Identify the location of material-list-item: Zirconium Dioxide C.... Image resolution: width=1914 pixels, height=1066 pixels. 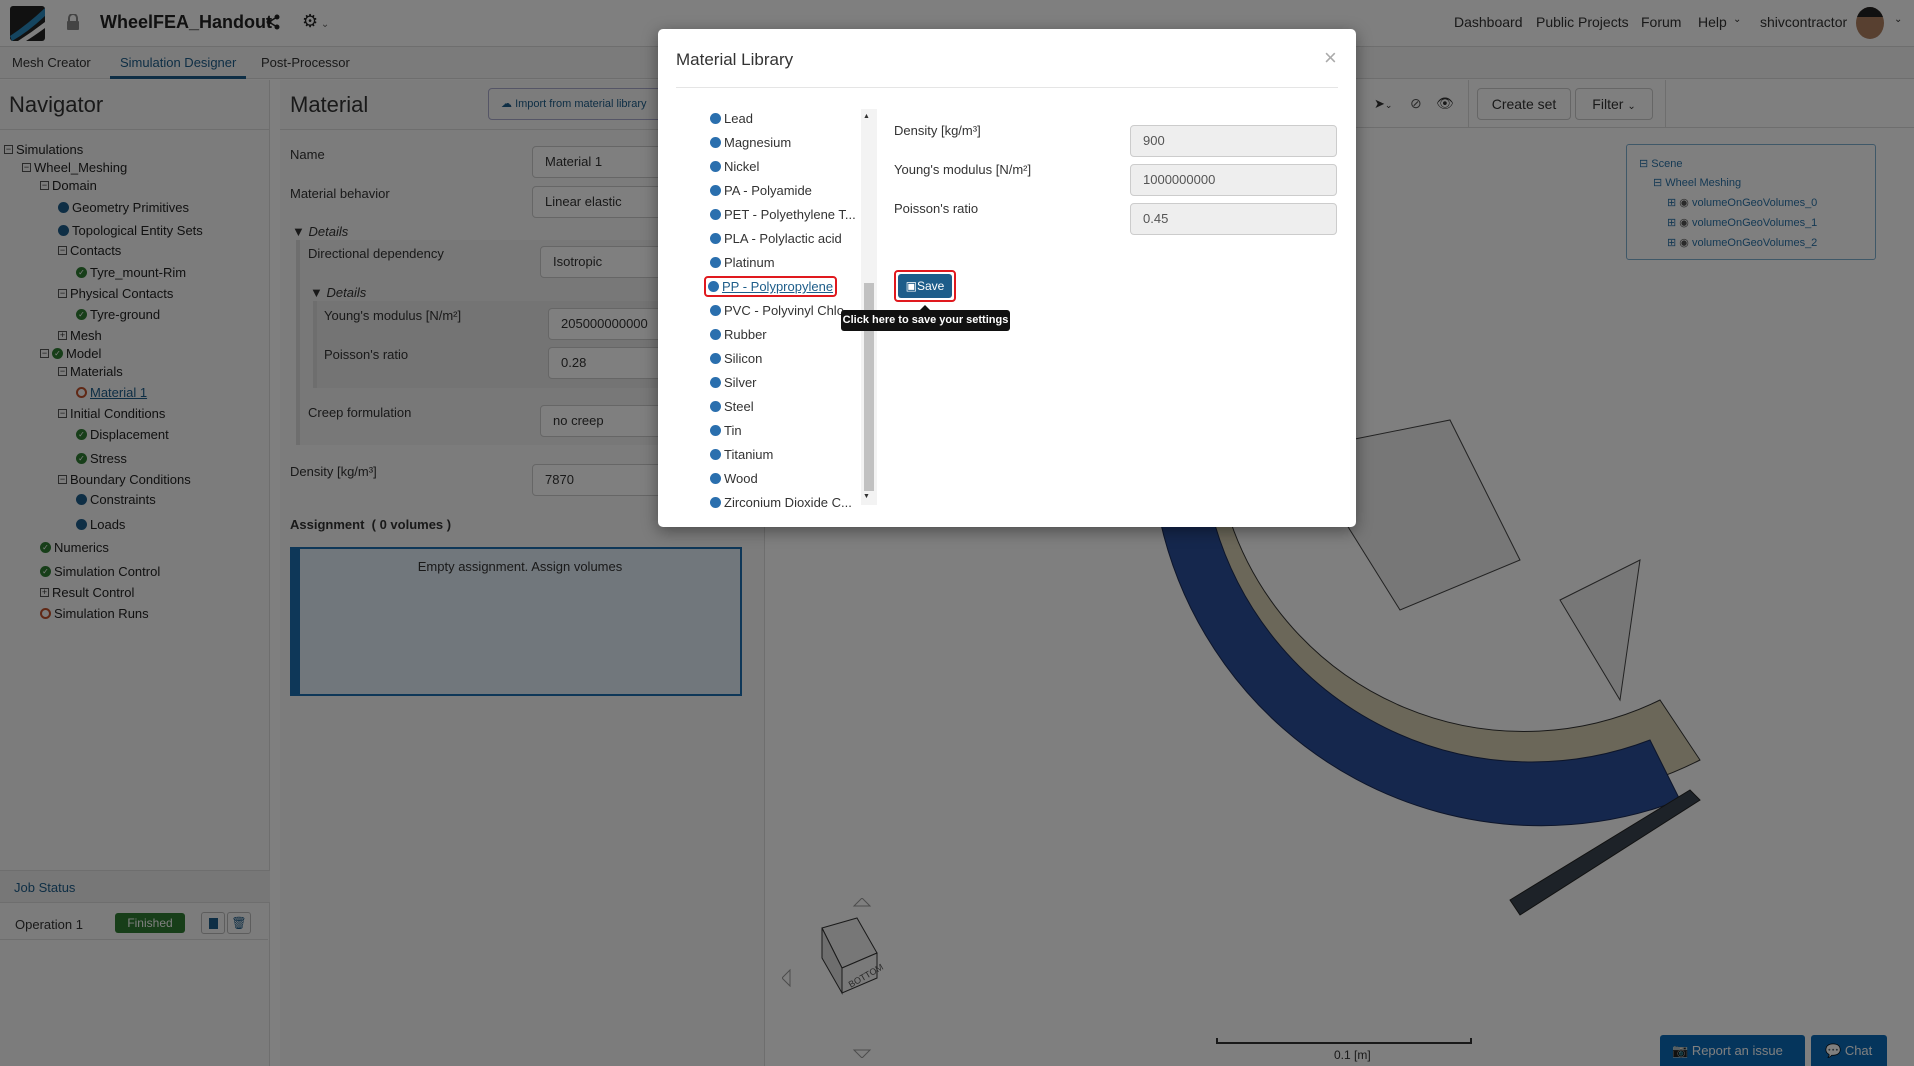
(781, 502).